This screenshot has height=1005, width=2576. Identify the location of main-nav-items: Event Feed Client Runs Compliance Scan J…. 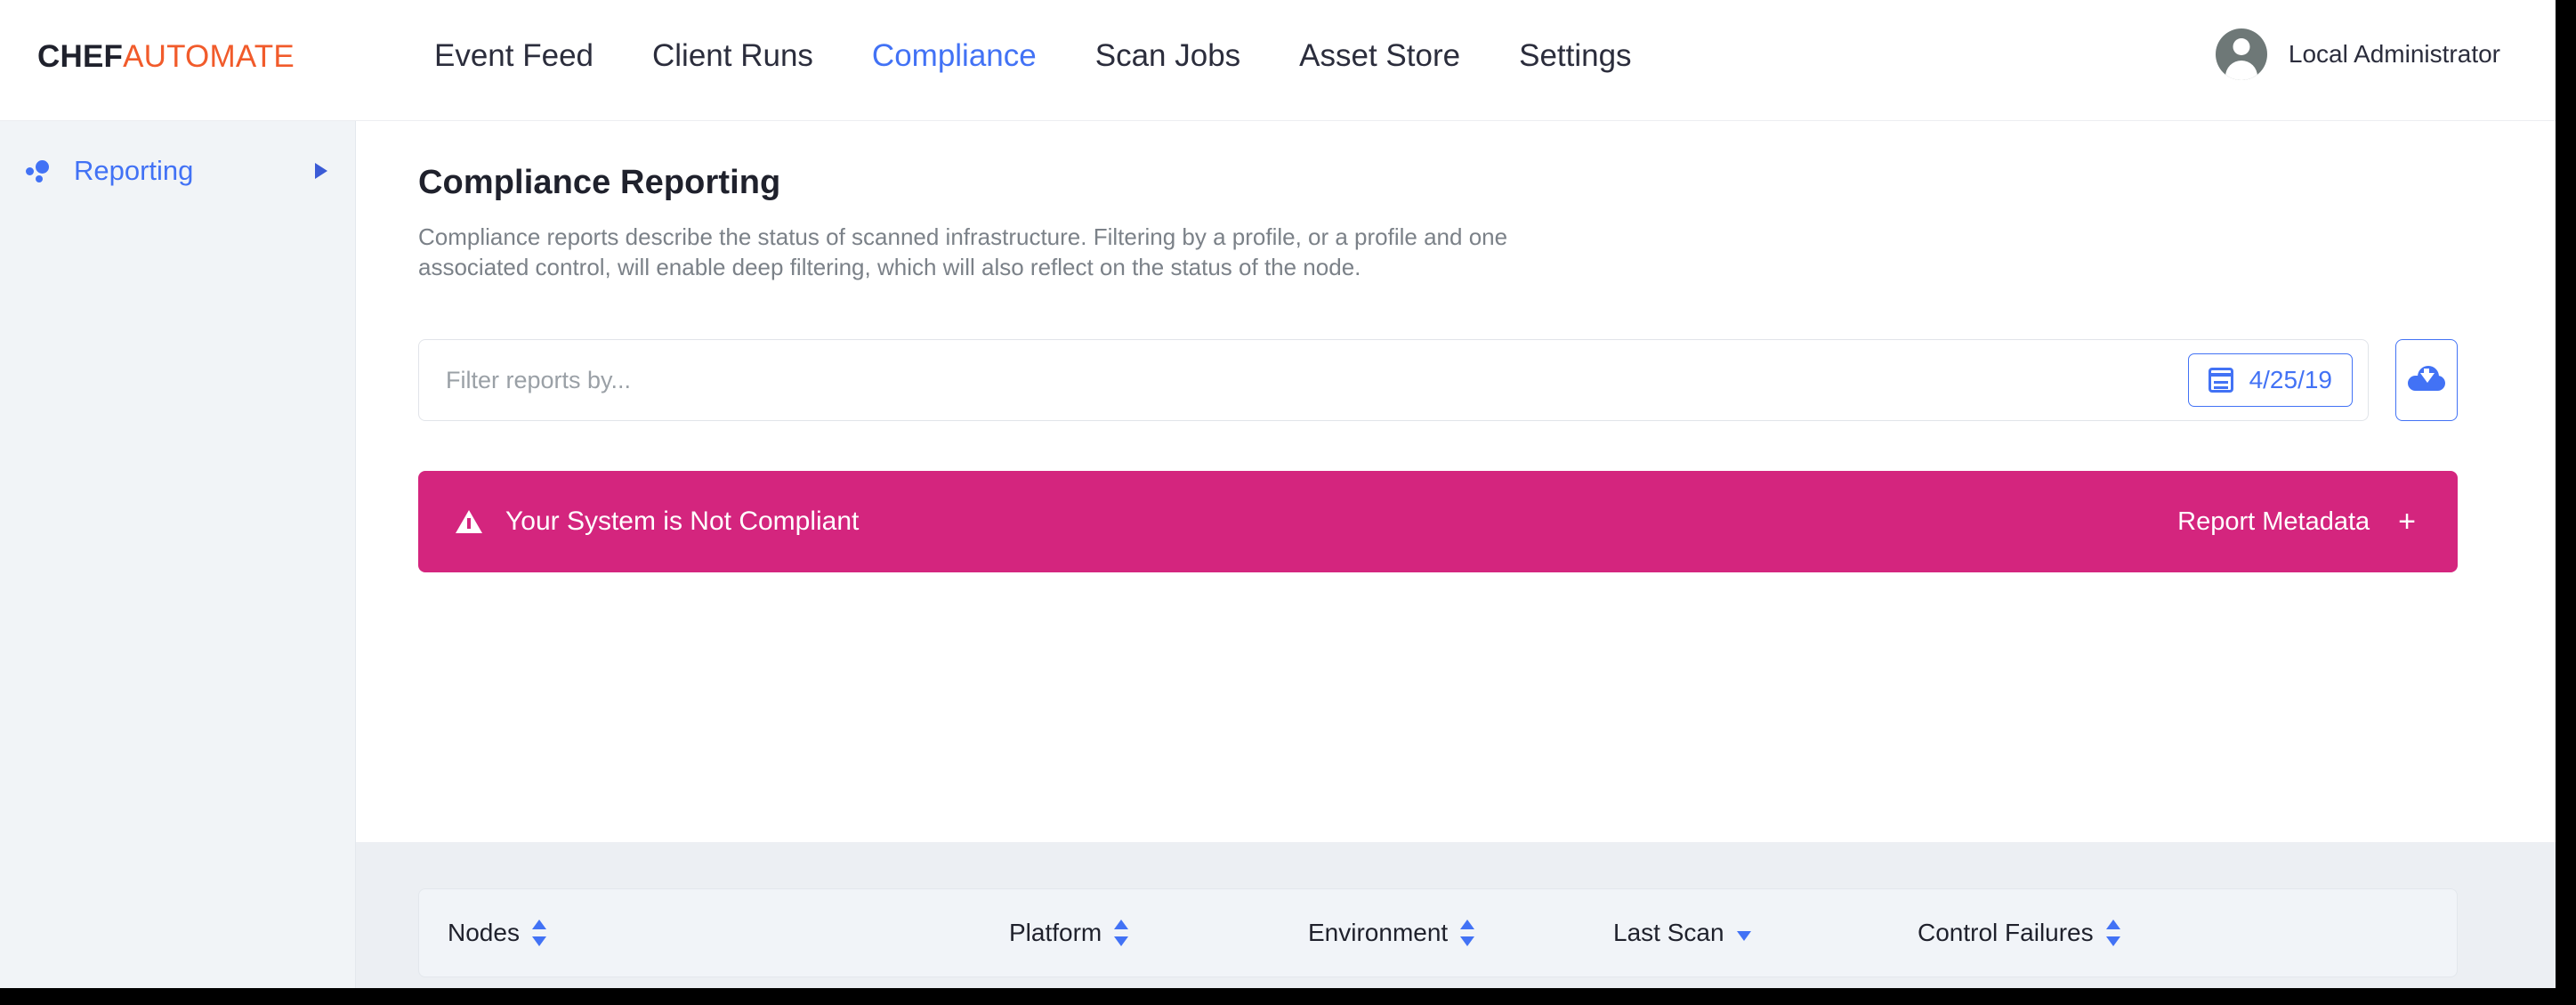
(1033, 56).